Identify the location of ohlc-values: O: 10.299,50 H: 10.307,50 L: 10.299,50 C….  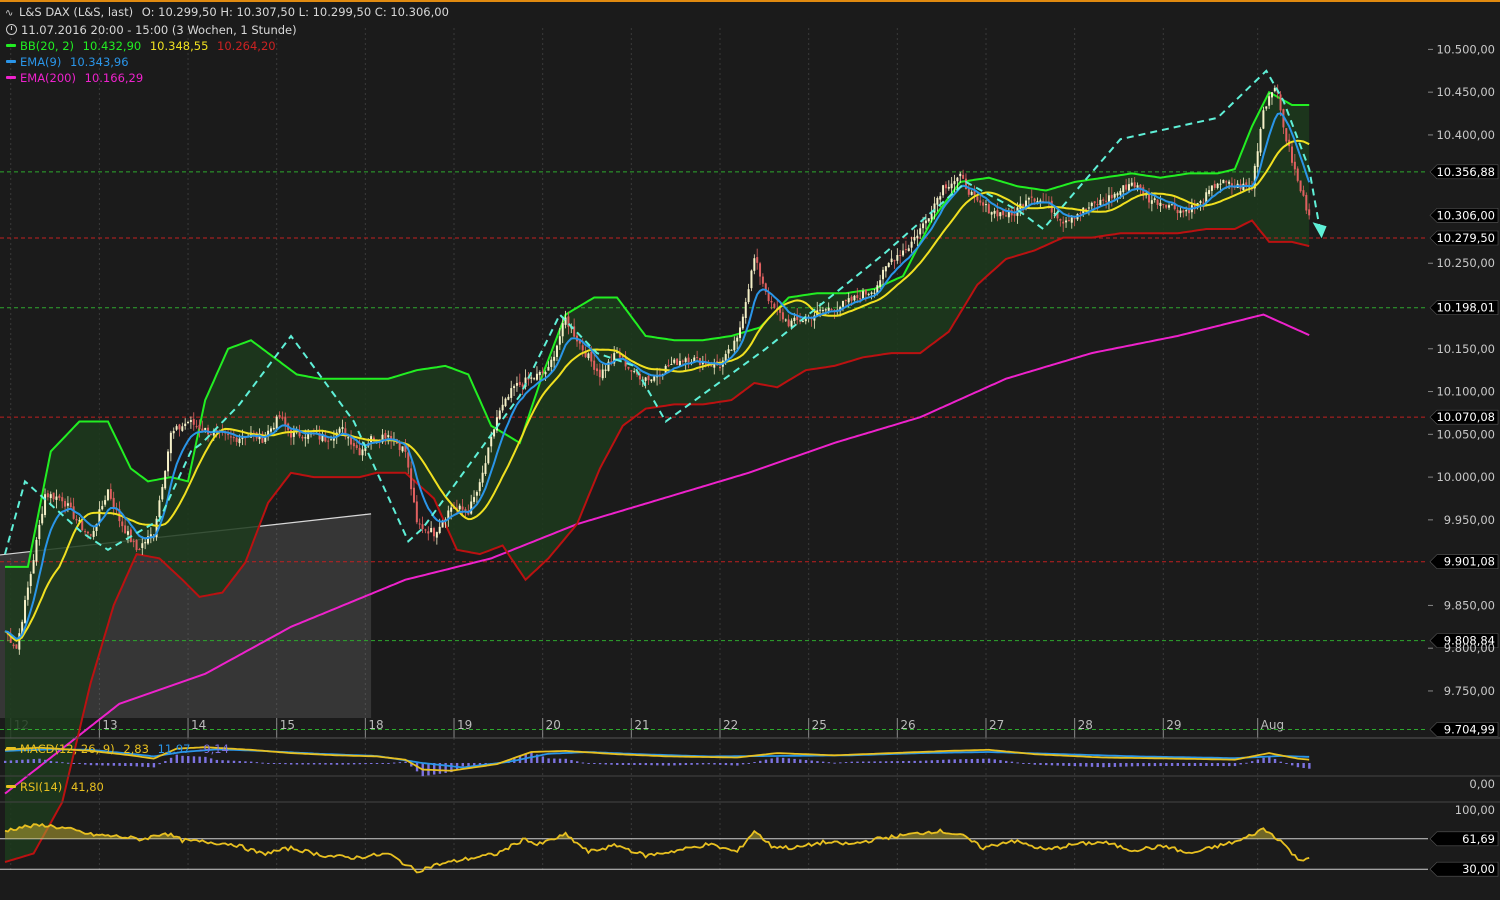
(295, 12).